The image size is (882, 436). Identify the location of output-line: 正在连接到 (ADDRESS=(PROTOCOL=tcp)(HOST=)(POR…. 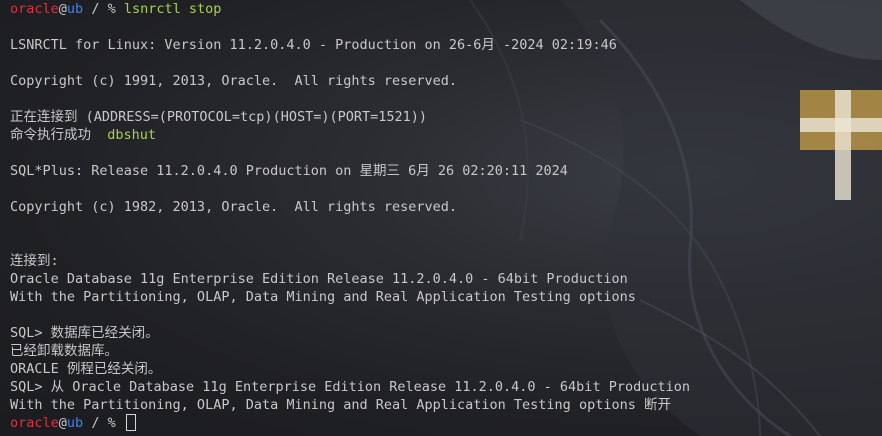
(218, 117).